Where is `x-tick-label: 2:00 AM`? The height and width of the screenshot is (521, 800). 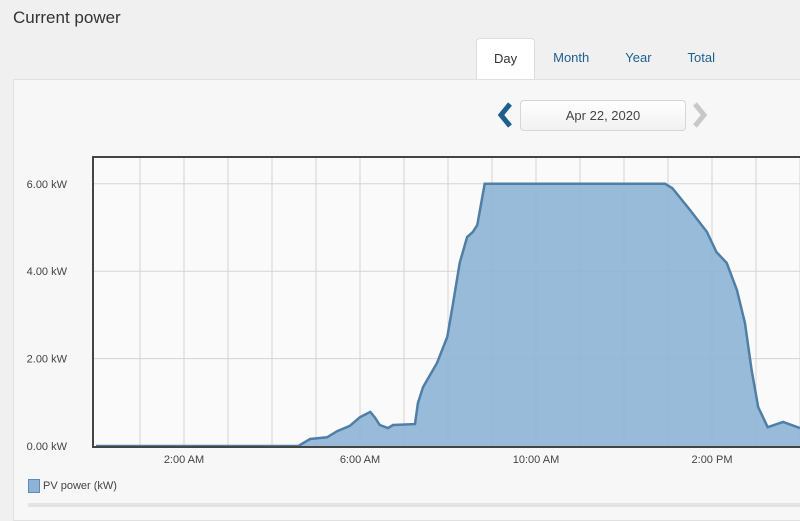
x-tick-label: 2:00 AM is located at coordinates (184, 460).